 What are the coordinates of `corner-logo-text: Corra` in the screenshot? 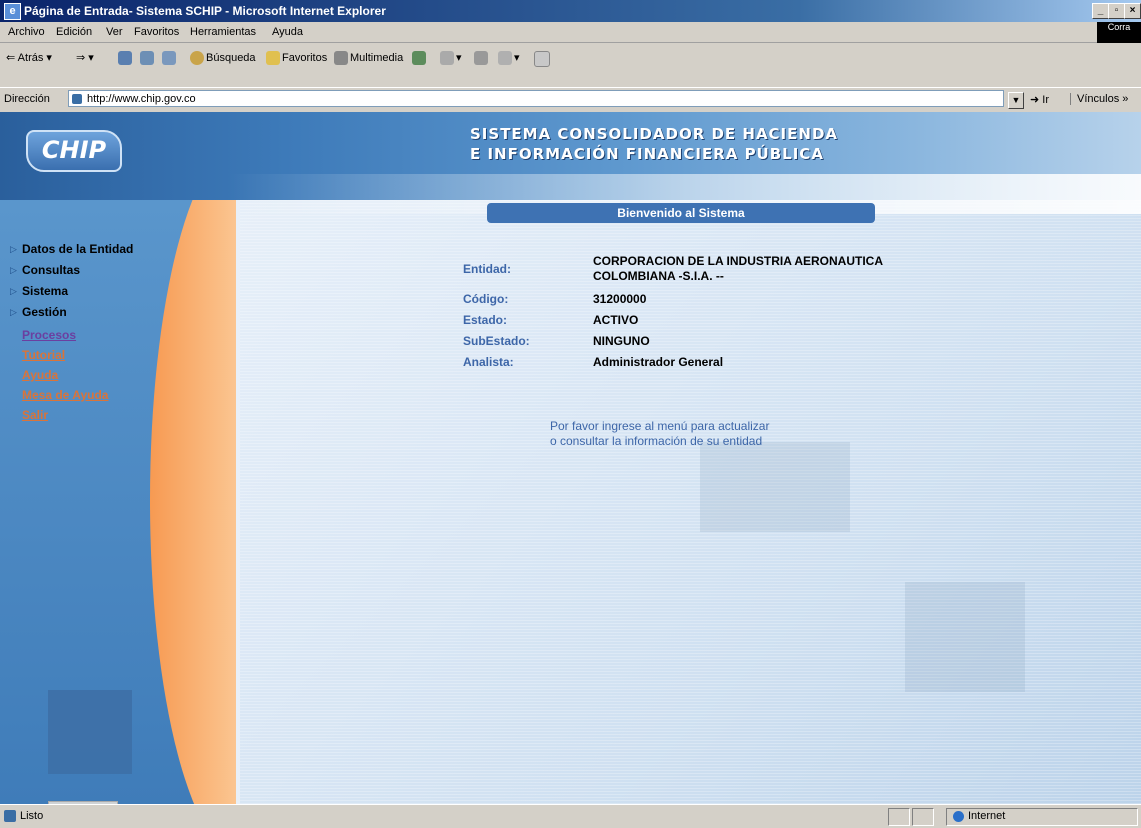 It's located at (1119, 27).